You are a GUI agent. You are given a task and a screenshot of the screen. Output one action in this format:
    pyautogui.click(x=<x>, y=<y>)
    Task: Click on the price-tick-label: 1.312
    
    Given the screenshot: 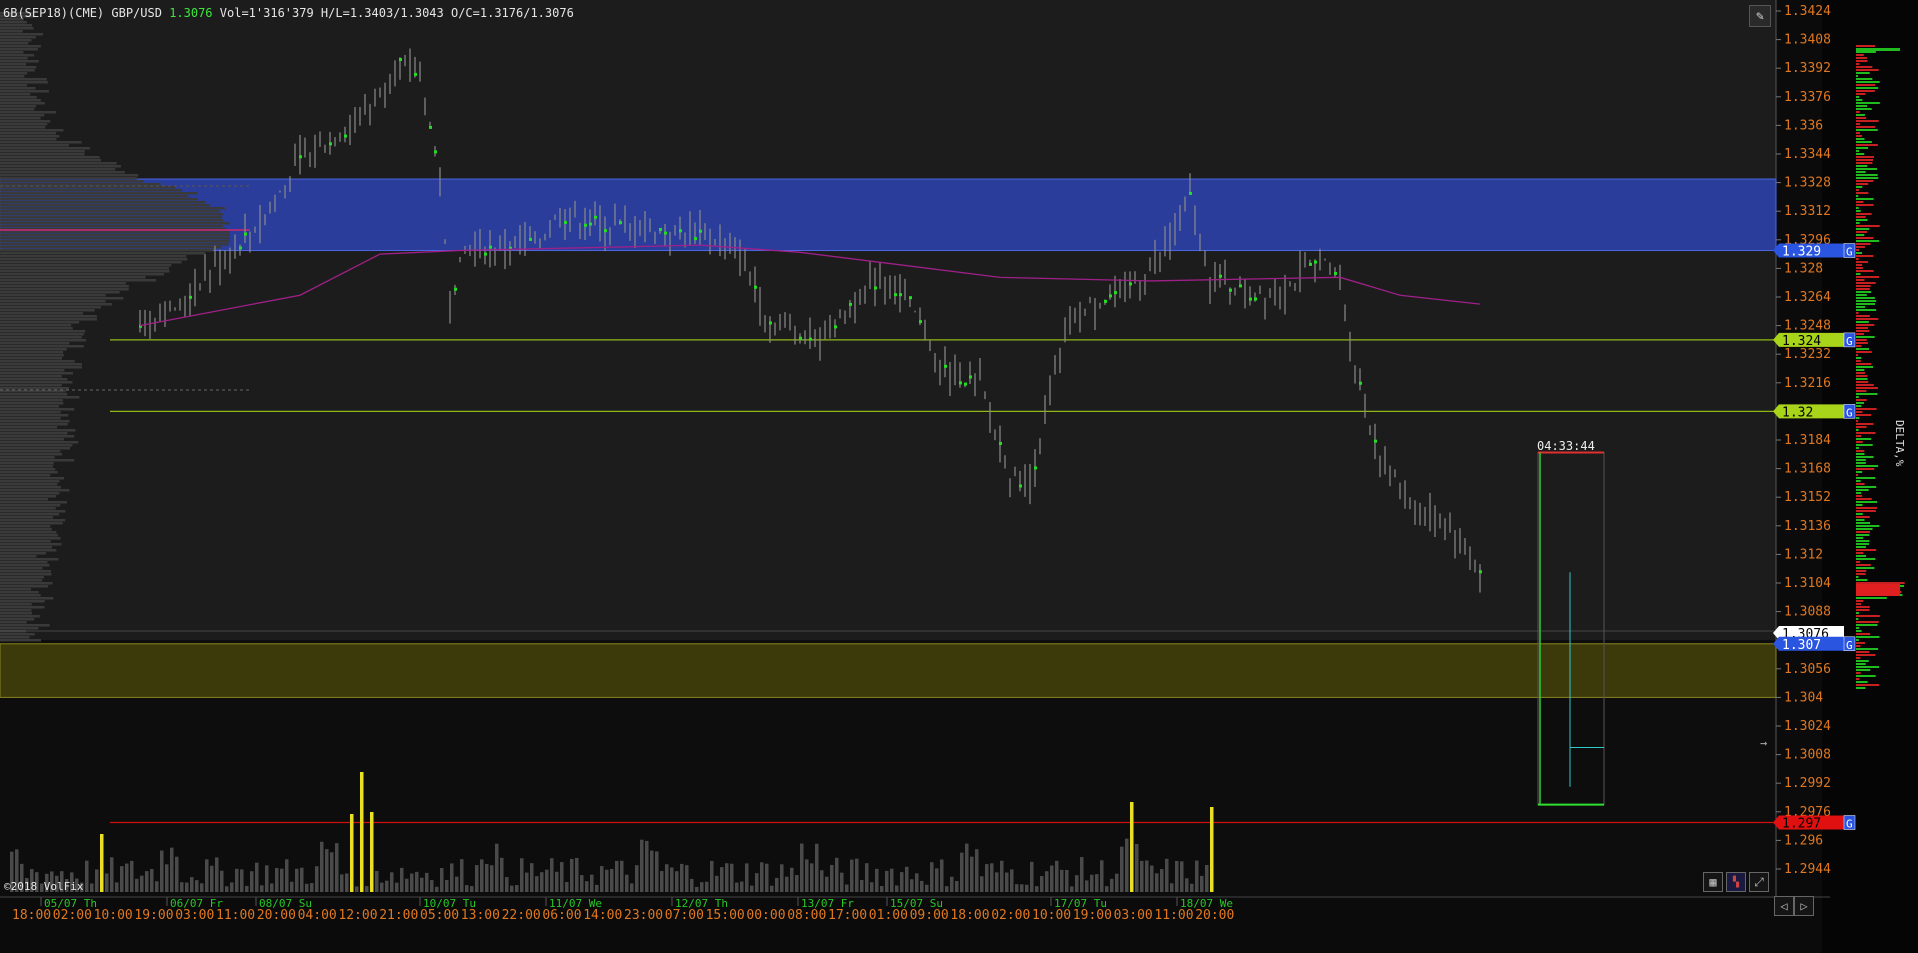 What is the action you would take?
    pyautogui.click(x=1803, y=554)
    